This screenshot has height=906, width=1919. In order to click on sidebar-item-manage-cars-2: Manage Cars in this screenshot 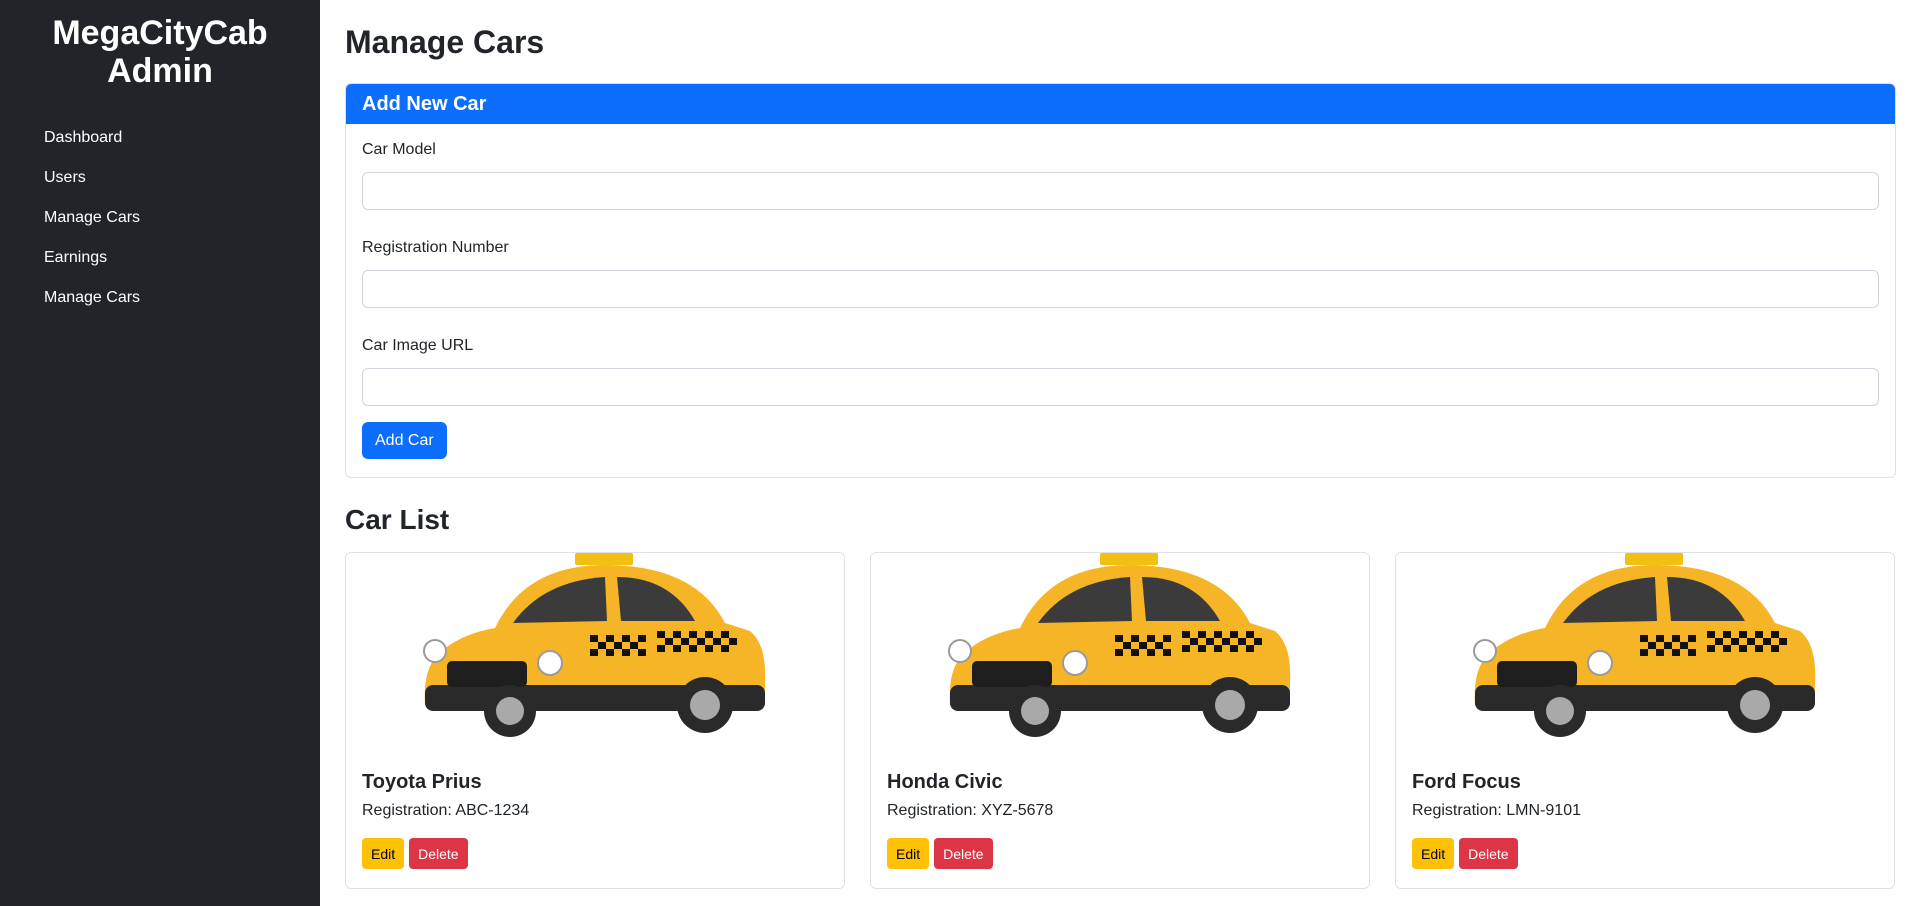, I will do `click(160, 298)`.